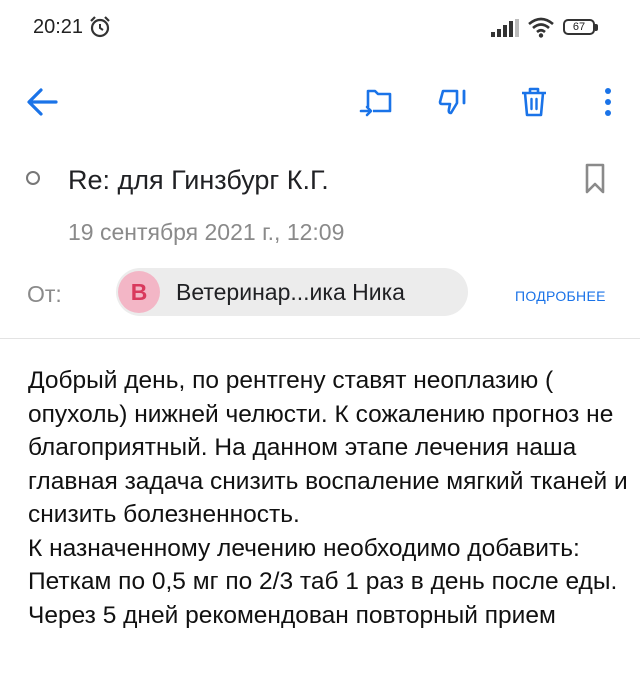 The width and height of the screenshot is (640, 682). I want to click on wifi-icon, so click(541, 29).